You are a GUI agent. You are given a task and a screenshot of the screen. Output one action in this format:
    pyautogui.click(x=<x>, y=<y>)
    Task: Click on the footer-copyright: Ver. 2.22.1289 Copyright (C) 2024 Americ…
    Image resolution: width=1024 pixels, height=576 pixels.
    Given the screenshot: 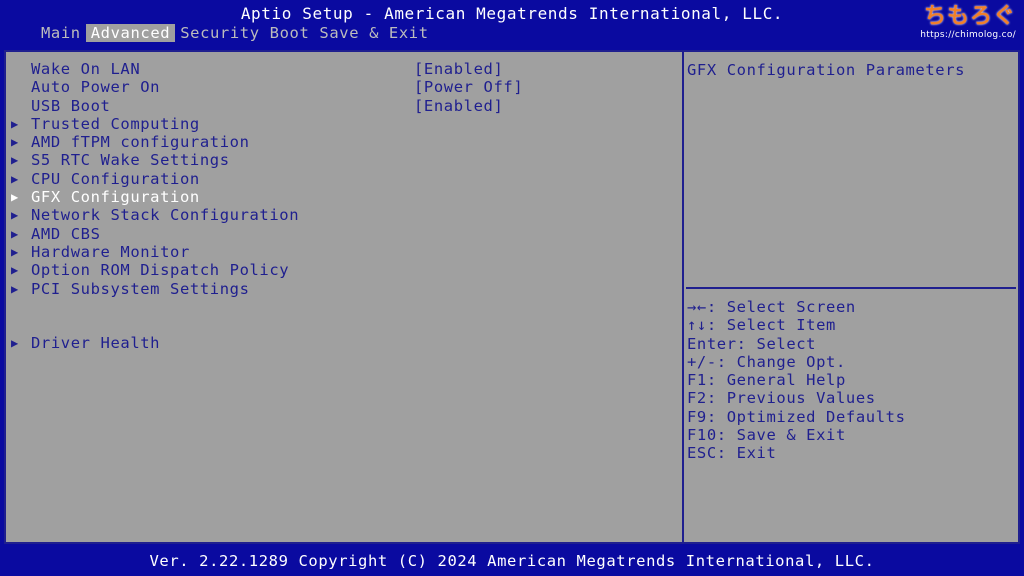 What is the action you would take?
    pyautogui.click(x=512, y=561)
    